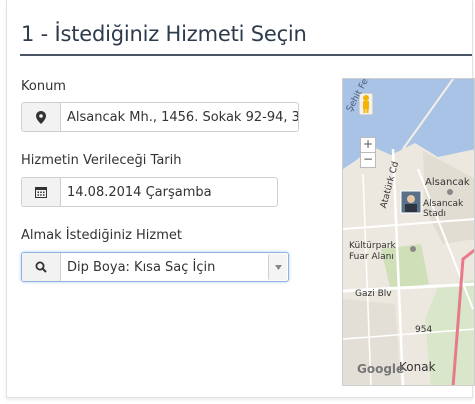 The image size is (475, 404). Describe the element at coordinates (443, 209) in the screenshot. I see `map-label-stadium: Alsancak Stadı` at that location.